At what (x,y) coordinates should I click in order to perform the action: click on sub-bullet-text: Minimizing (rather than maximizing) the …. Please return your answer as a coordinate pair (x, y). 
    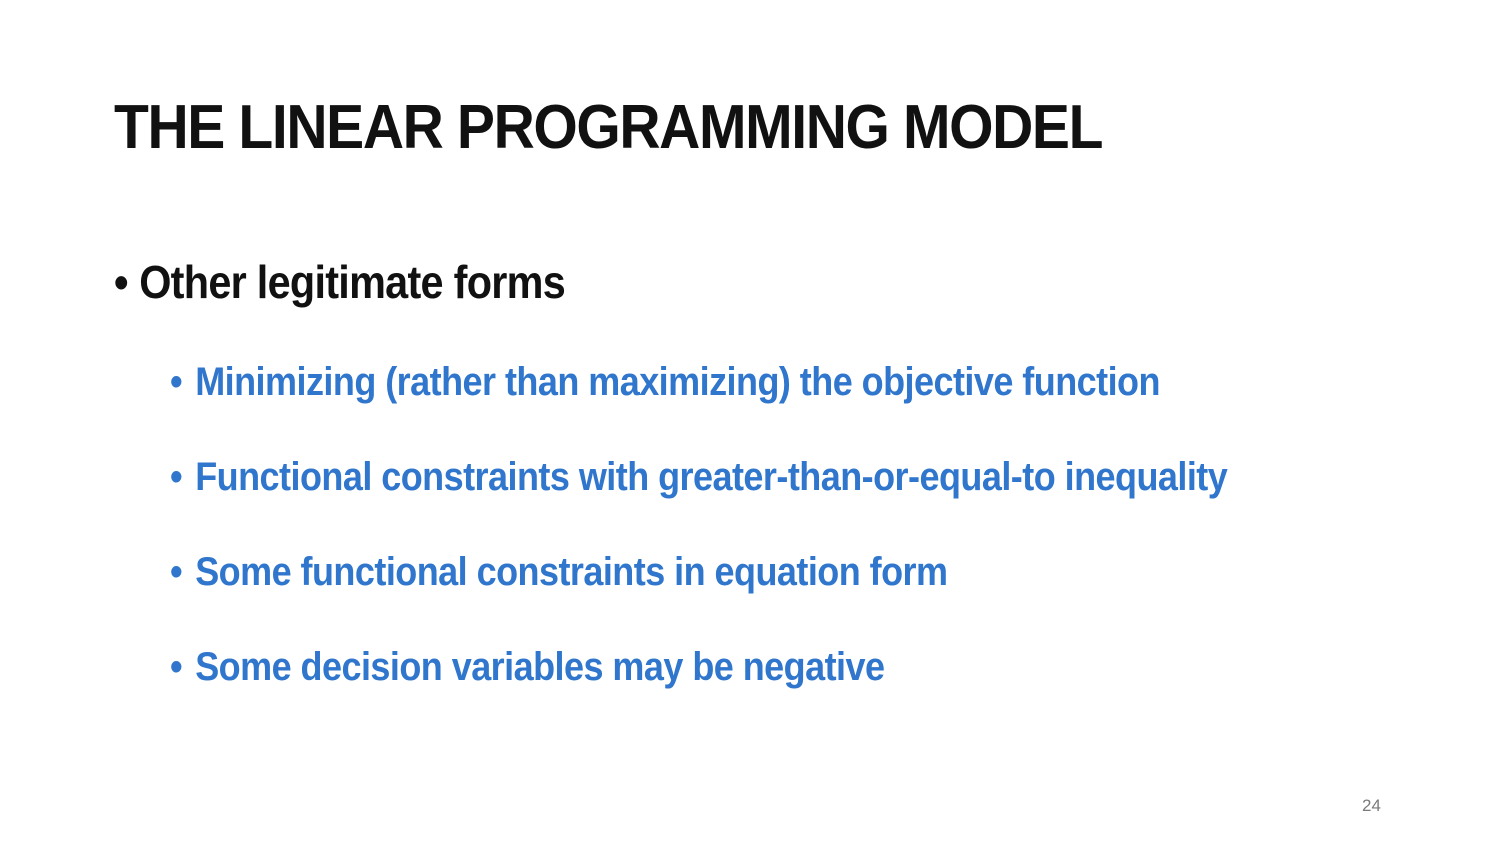
    Looking at the image, I should click on (677, 382).